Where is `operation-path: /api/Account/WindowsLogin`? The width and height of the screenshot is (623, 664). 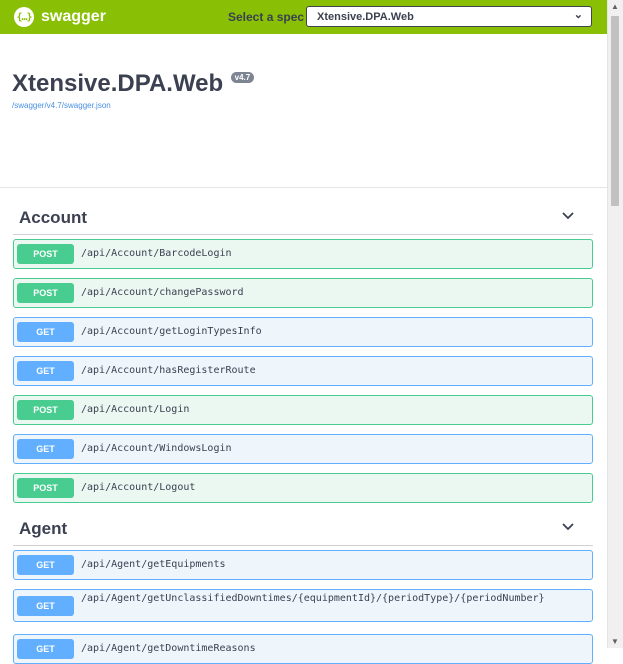
operation-path: /api/Account/WindowsLogin is located at coordinates (156, 448).